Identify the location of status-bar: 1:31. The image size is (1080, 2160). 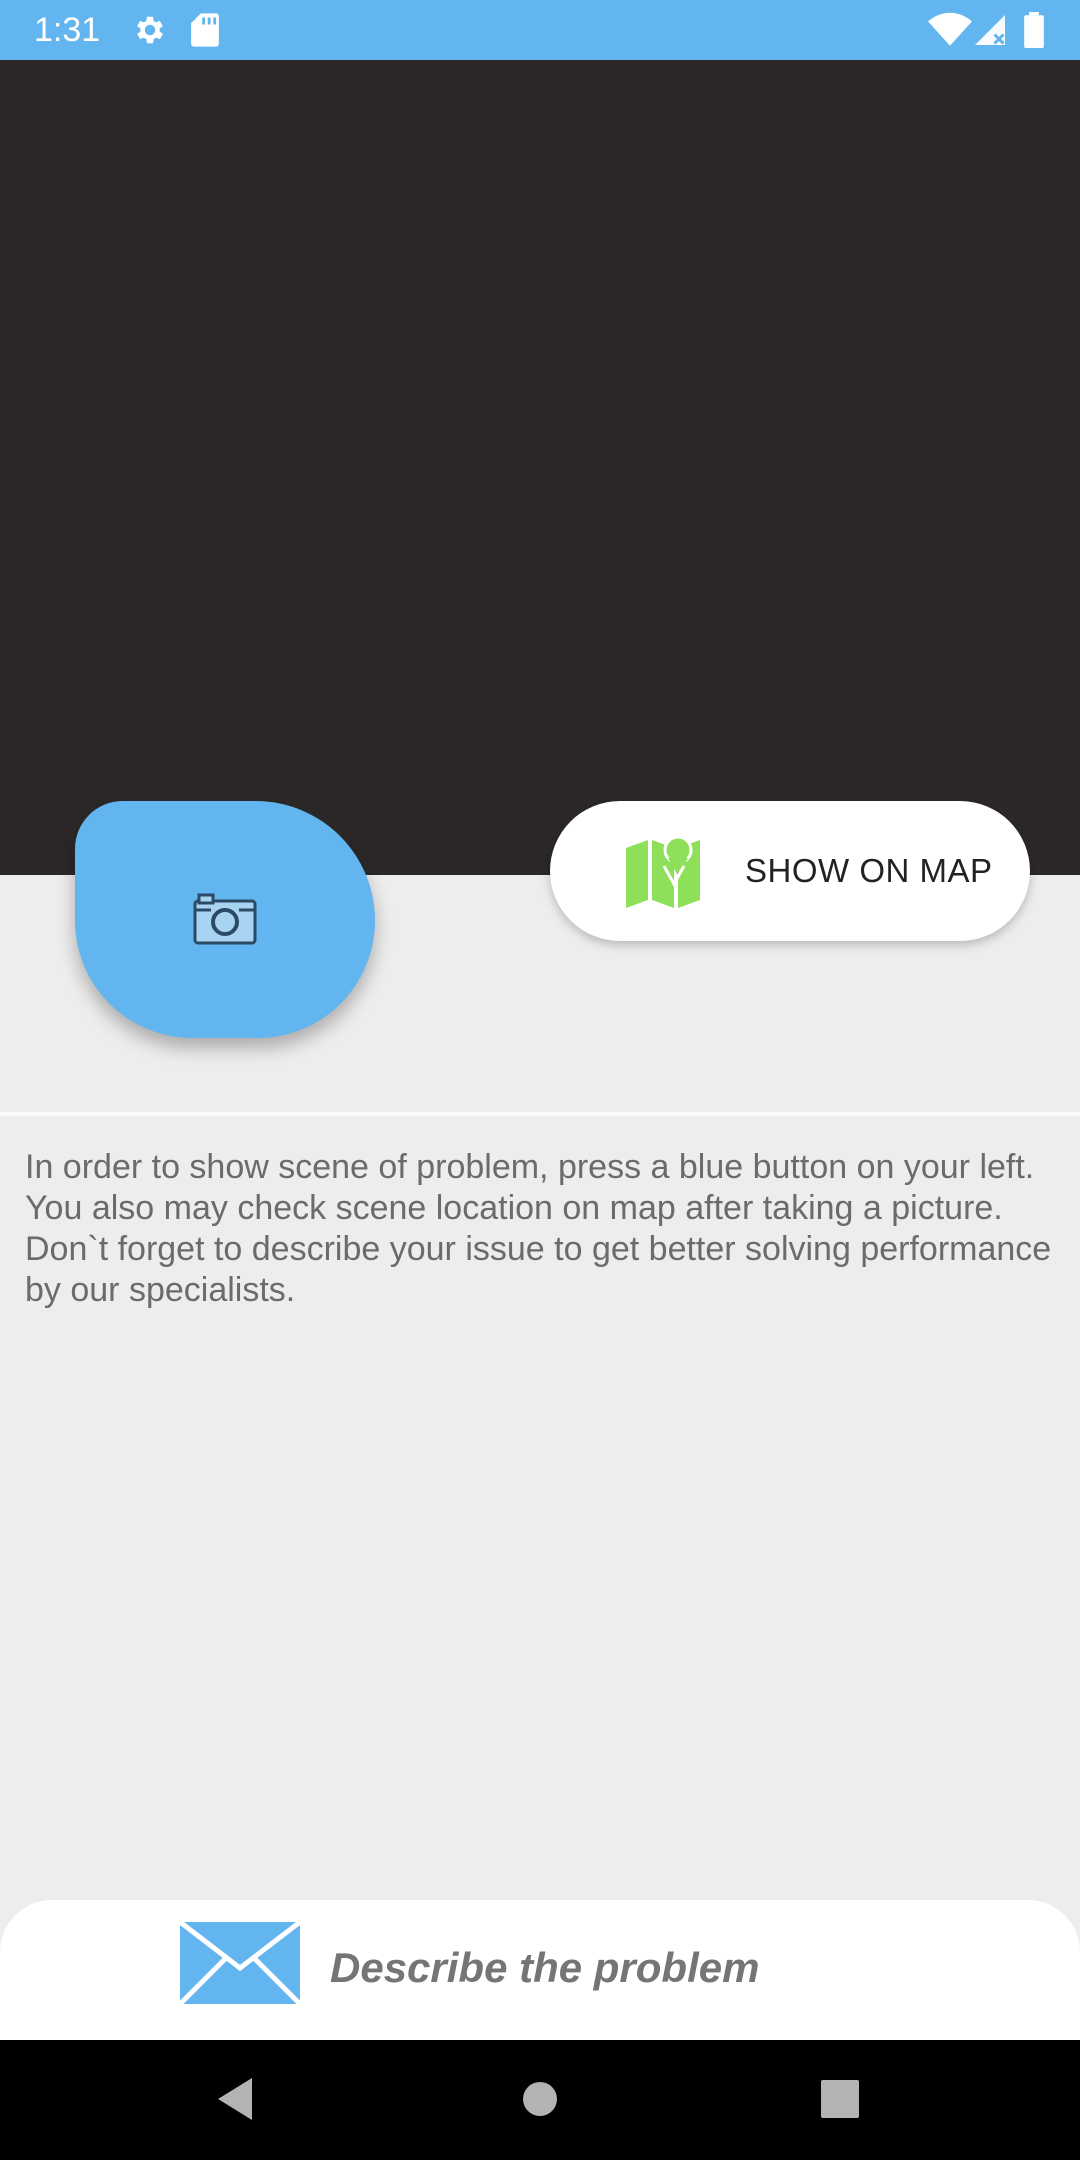
(540, 30).